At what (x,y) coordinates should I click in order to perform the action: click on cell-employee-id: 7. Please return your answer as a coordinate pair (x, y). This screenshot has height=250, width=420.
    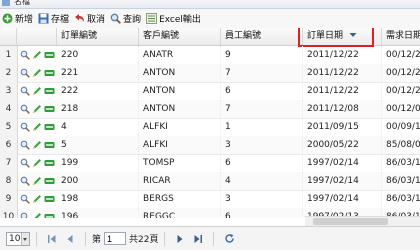
    Looking at the image, I should click on (262, 109).